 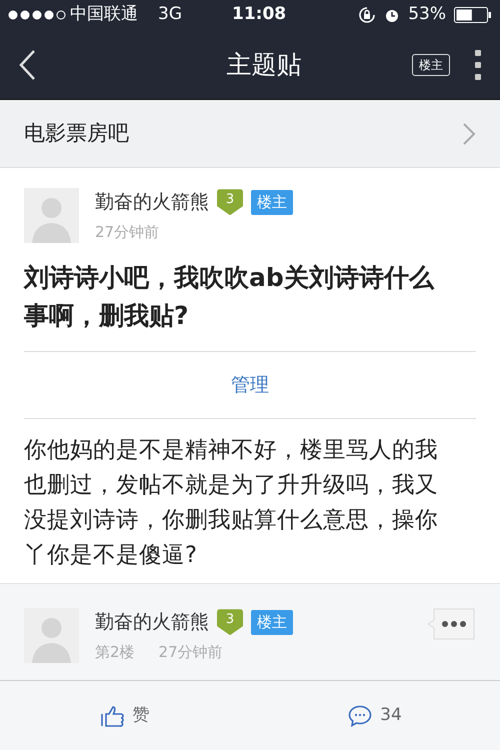 I want to click on more-options-icon, so click(x=451, y=624).